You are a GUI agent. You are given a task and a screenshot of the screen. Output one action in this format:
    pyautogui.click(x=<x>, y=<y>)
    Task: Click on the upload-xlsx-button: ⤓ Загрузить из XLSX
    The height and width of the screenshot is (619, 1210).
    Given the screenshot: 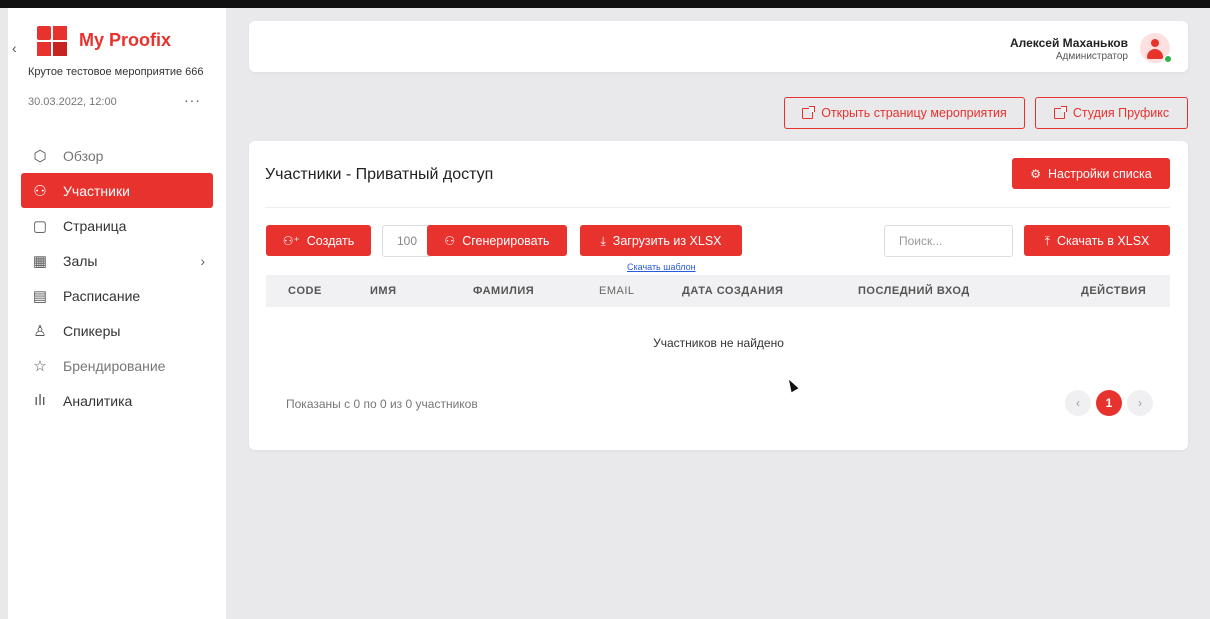 What is the action you would take?
    pyautogui.click(x=661, y=240)
    